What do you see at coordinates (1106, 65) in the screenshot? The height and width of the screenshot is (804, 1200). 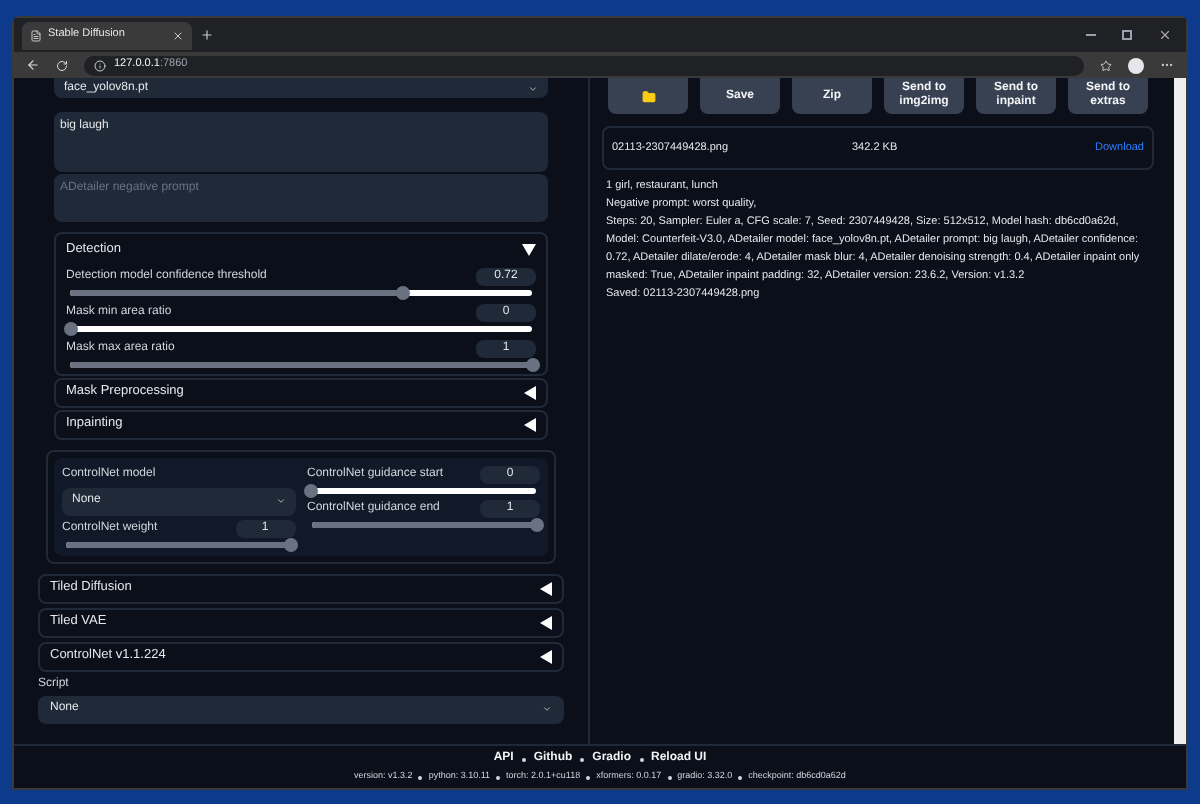 I see `star-icon` at bounding box center [1106, 65].